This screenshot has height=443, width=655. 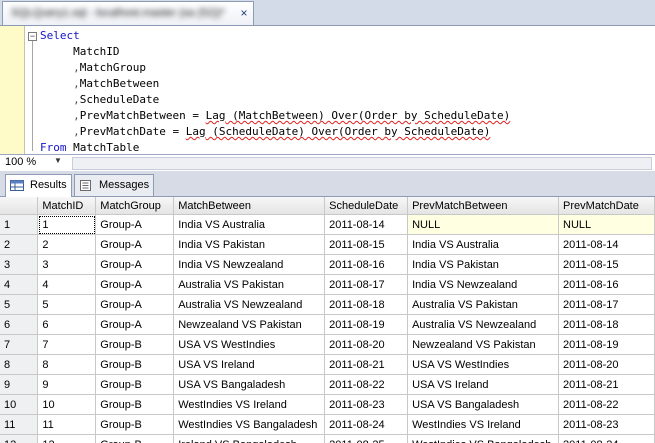 What do you see at coordinates (67, 438) in the screenshot?
I see `table-cell: 12` at bounding box center [67, 438].